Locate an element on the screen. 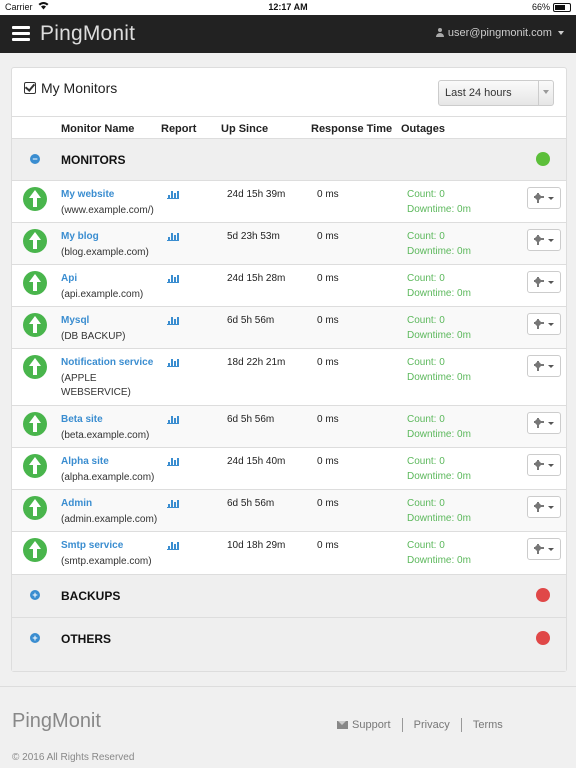  monitor-name-link: My website is located at coordinates (87, 194).